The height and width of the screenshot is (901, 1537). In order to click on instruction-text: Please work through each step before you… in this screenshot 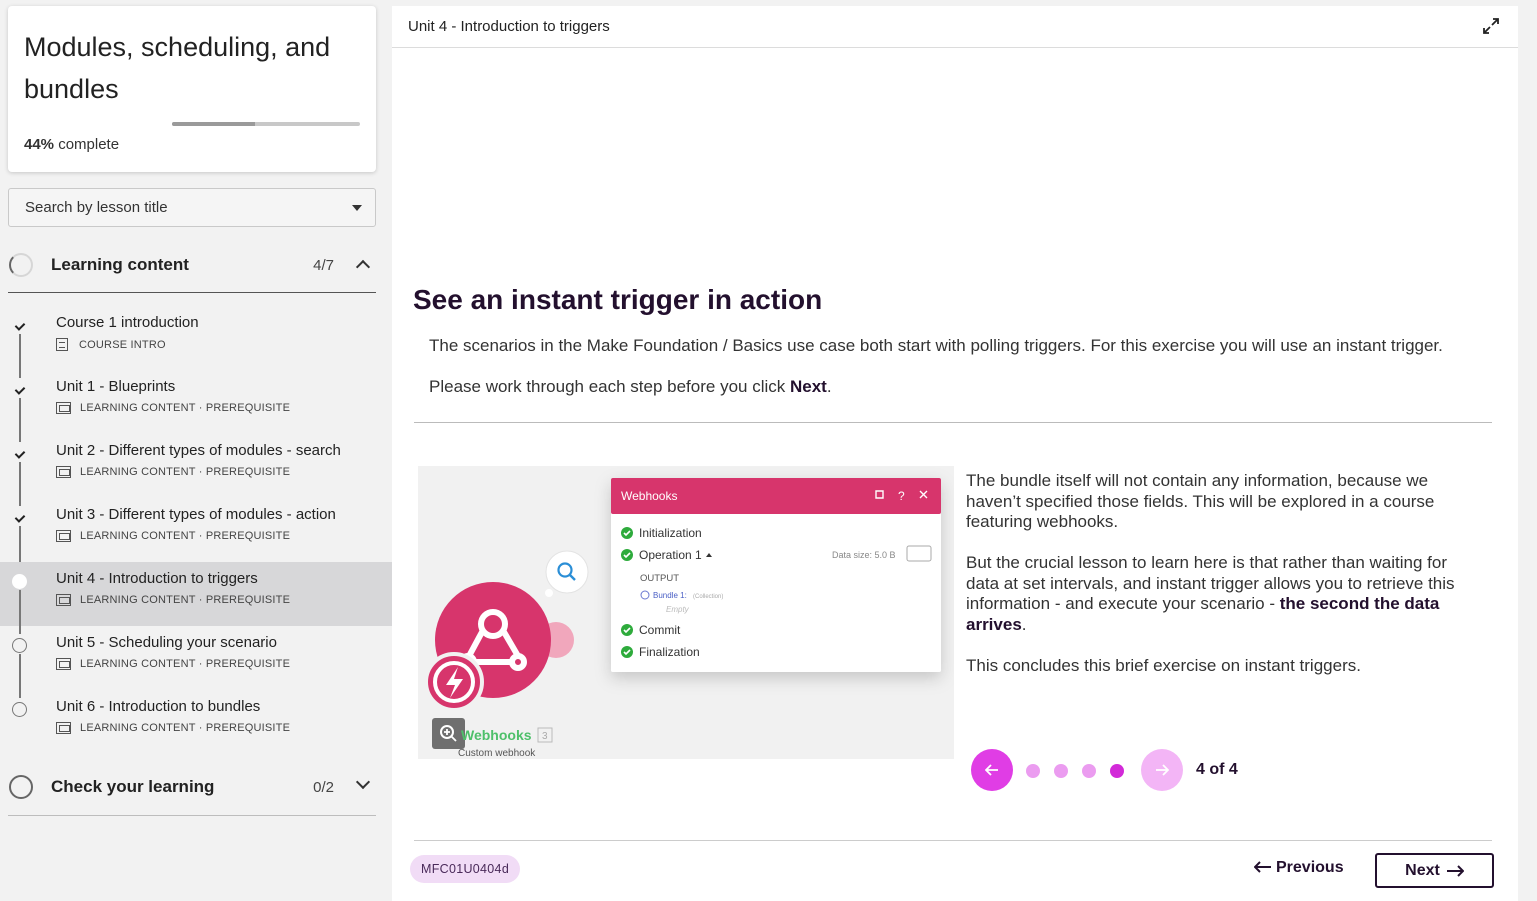, I will do `click(609, 386)`.